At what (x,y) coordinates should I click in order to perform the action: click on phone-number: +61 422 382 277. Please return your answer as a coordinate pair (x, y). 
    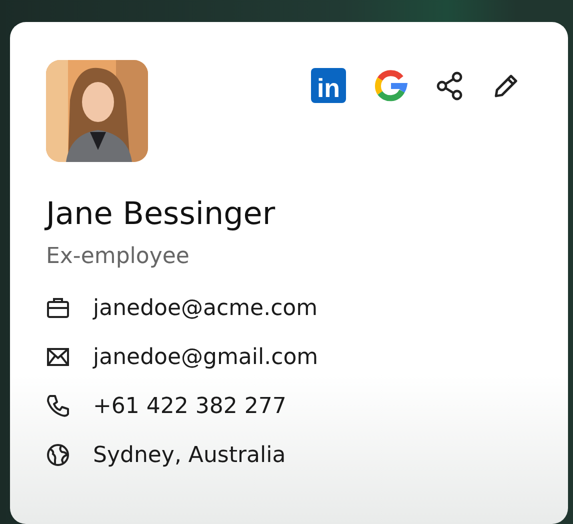
    Looking at the image, I should click on (189, 406).